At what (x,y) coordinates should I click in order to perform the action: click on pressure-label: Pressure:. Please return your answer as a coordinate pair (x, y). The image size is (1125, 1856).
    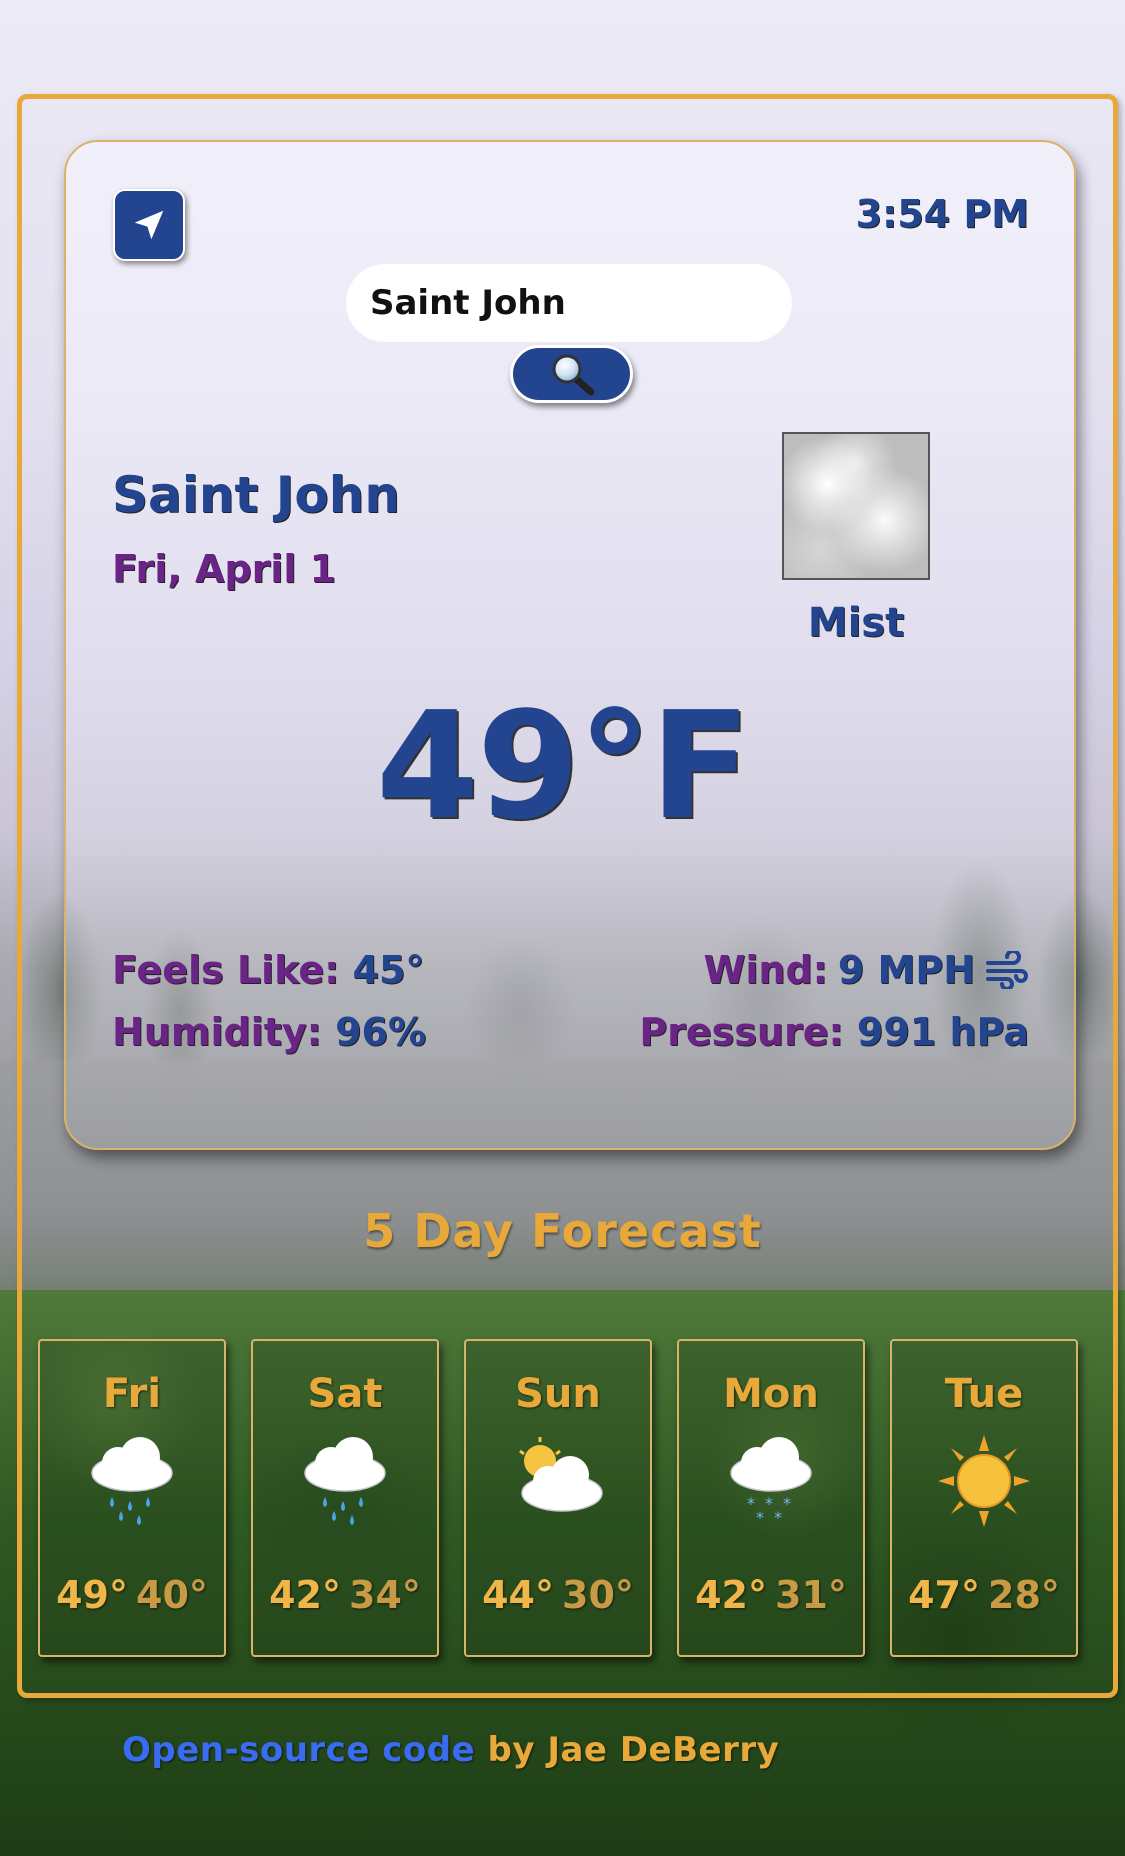
    Looking at the image, I should click on (741, 1032).